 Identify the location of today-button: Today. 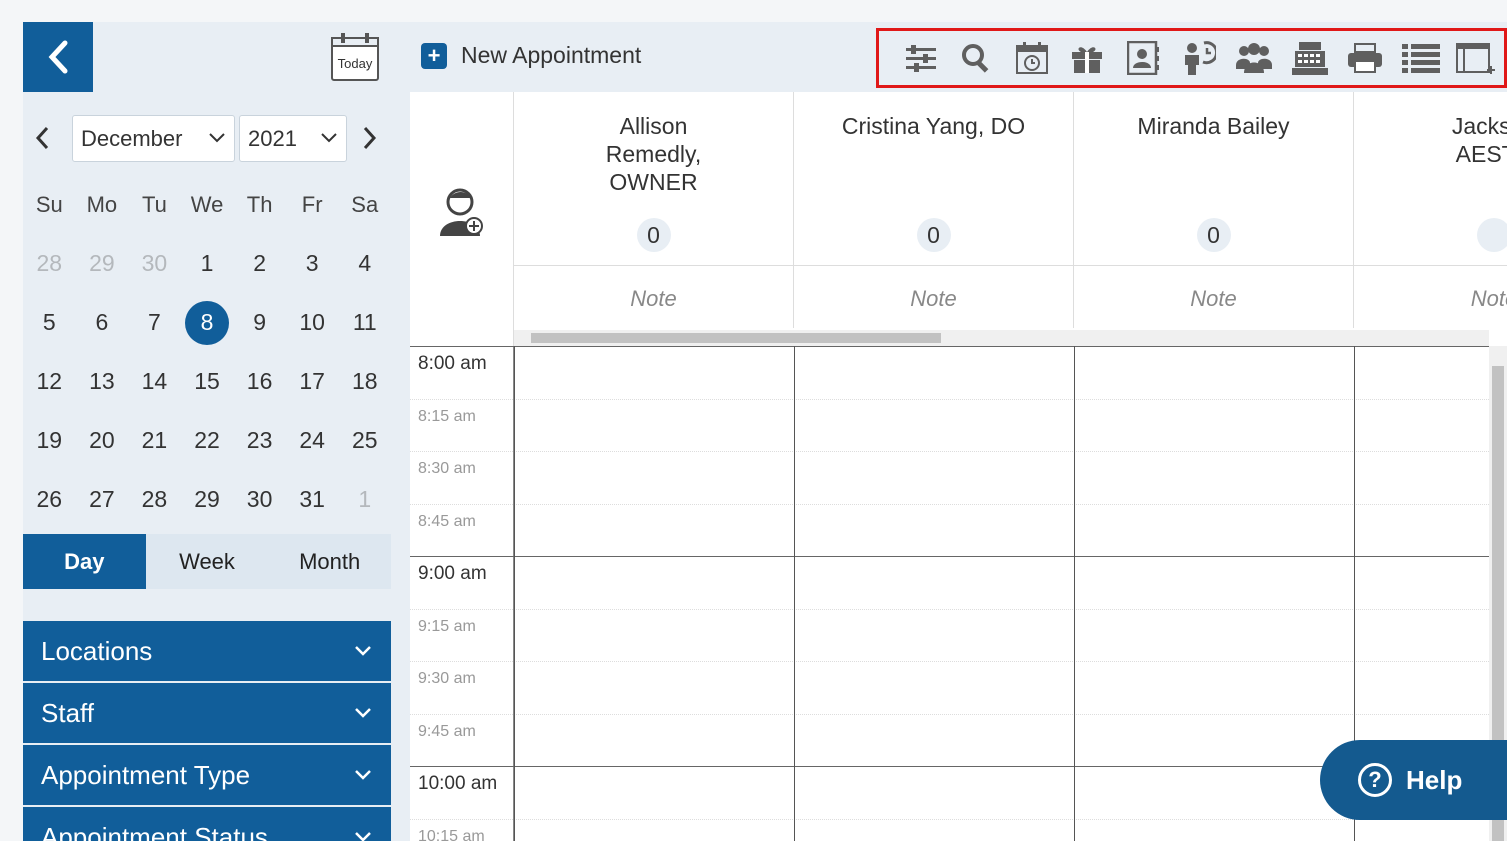
(355, 57).